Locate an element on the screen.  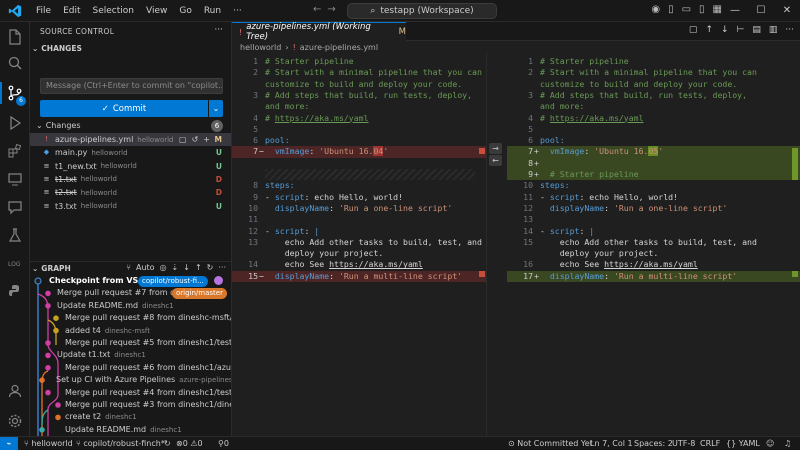
run-debug-icon is located at coordinates (15, 123).